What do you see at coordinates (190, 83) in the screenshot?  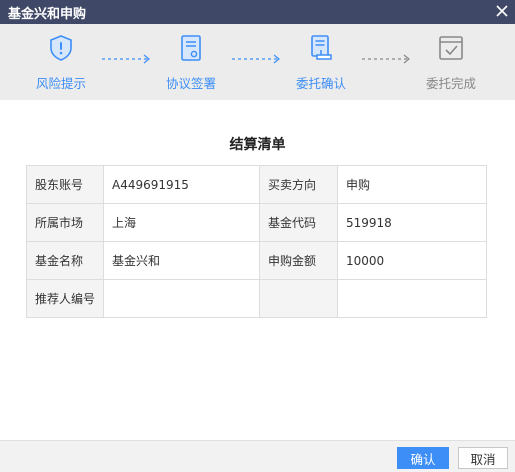 I see `step-label: 协议签署` at bounding box center [190, 83].